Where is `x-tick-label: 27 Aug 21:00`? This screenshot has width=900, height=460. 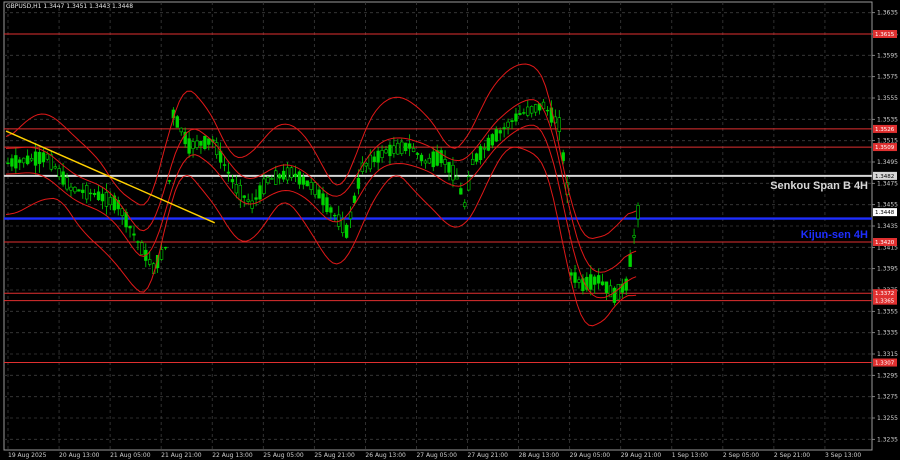
x-tick-label: 27 Aug 21:00 is located at coordinates (488, 455).